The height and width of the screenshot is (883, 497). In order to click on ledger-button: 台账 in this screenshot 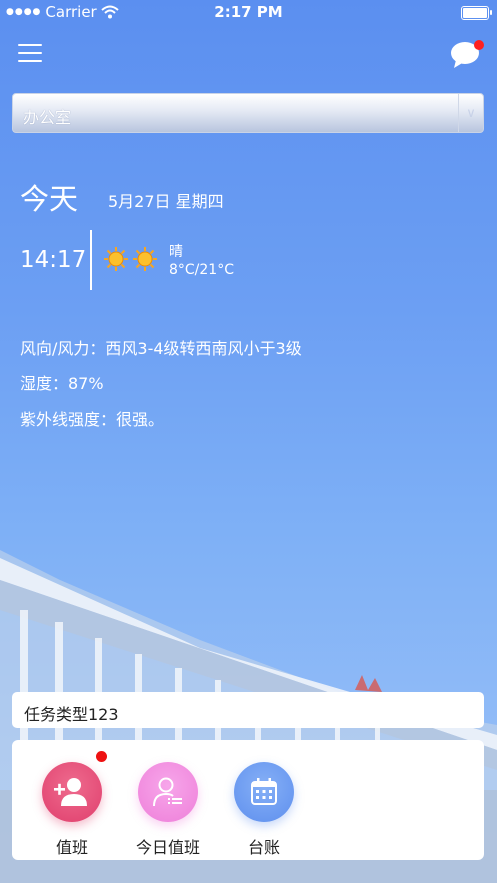, I will do `click(264, 810)`.